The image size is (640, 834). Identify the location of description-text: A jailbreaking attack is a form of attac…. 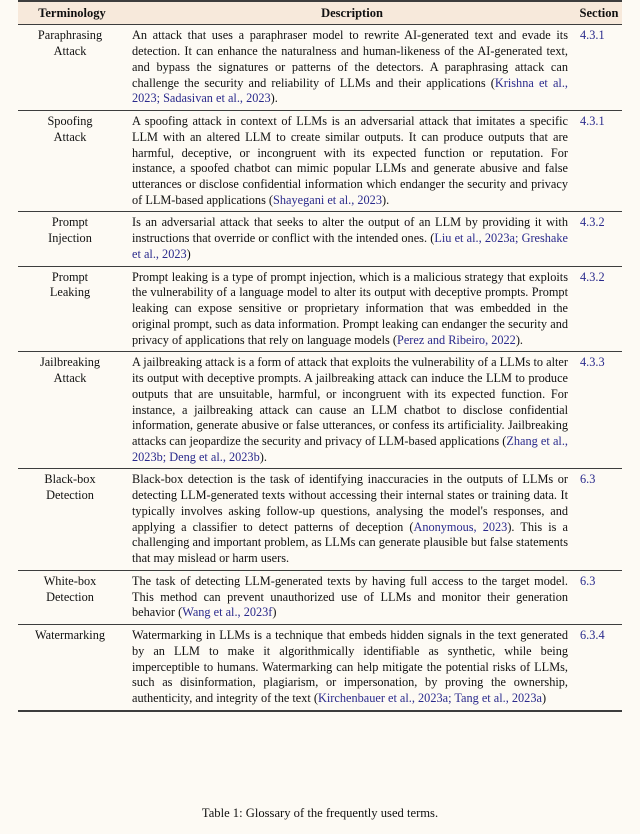
(350, 401).